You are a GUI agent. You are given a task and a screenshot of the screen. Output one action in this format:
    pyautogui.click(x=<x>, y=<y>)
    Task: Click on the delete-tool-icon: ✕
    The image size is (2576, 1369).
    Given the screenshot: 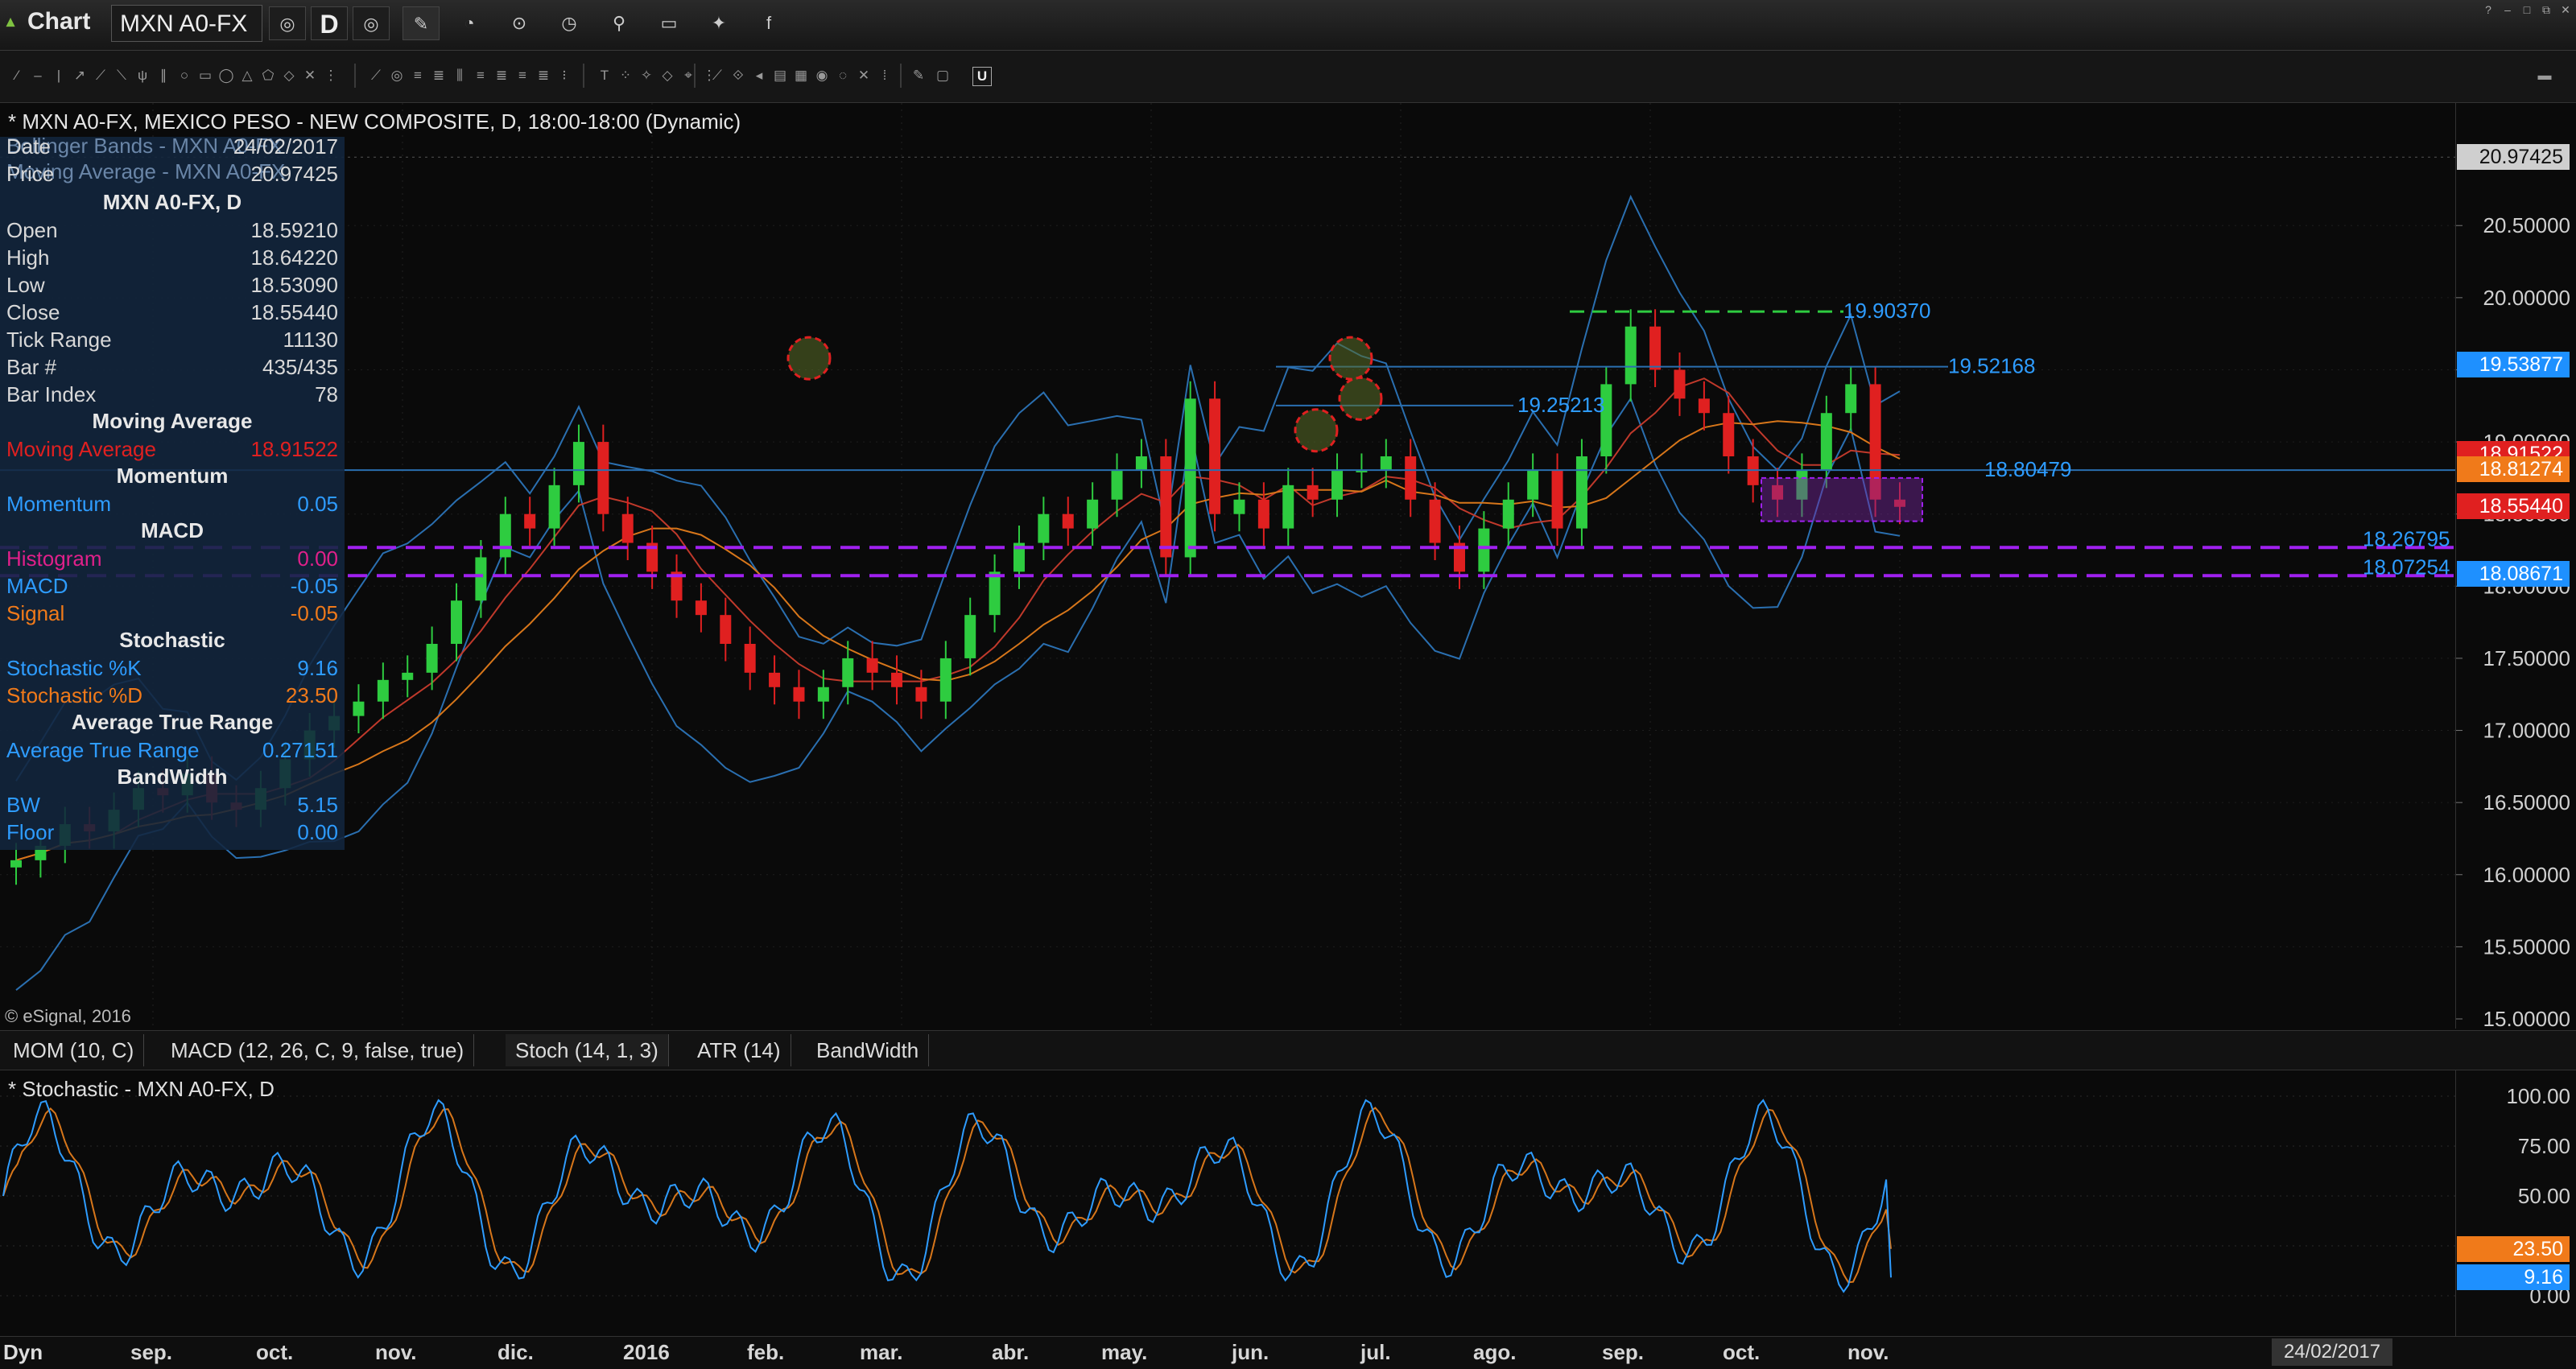 What is the action you would take?
    pyautogui.click(x=864, y=76)
    